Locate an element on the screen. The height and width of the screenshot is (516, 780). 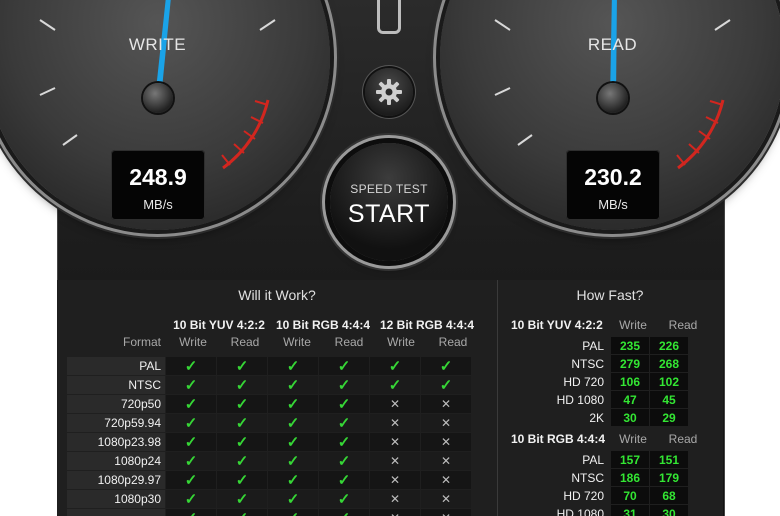
write-dial-ticks is located at coordinates (157, 82).